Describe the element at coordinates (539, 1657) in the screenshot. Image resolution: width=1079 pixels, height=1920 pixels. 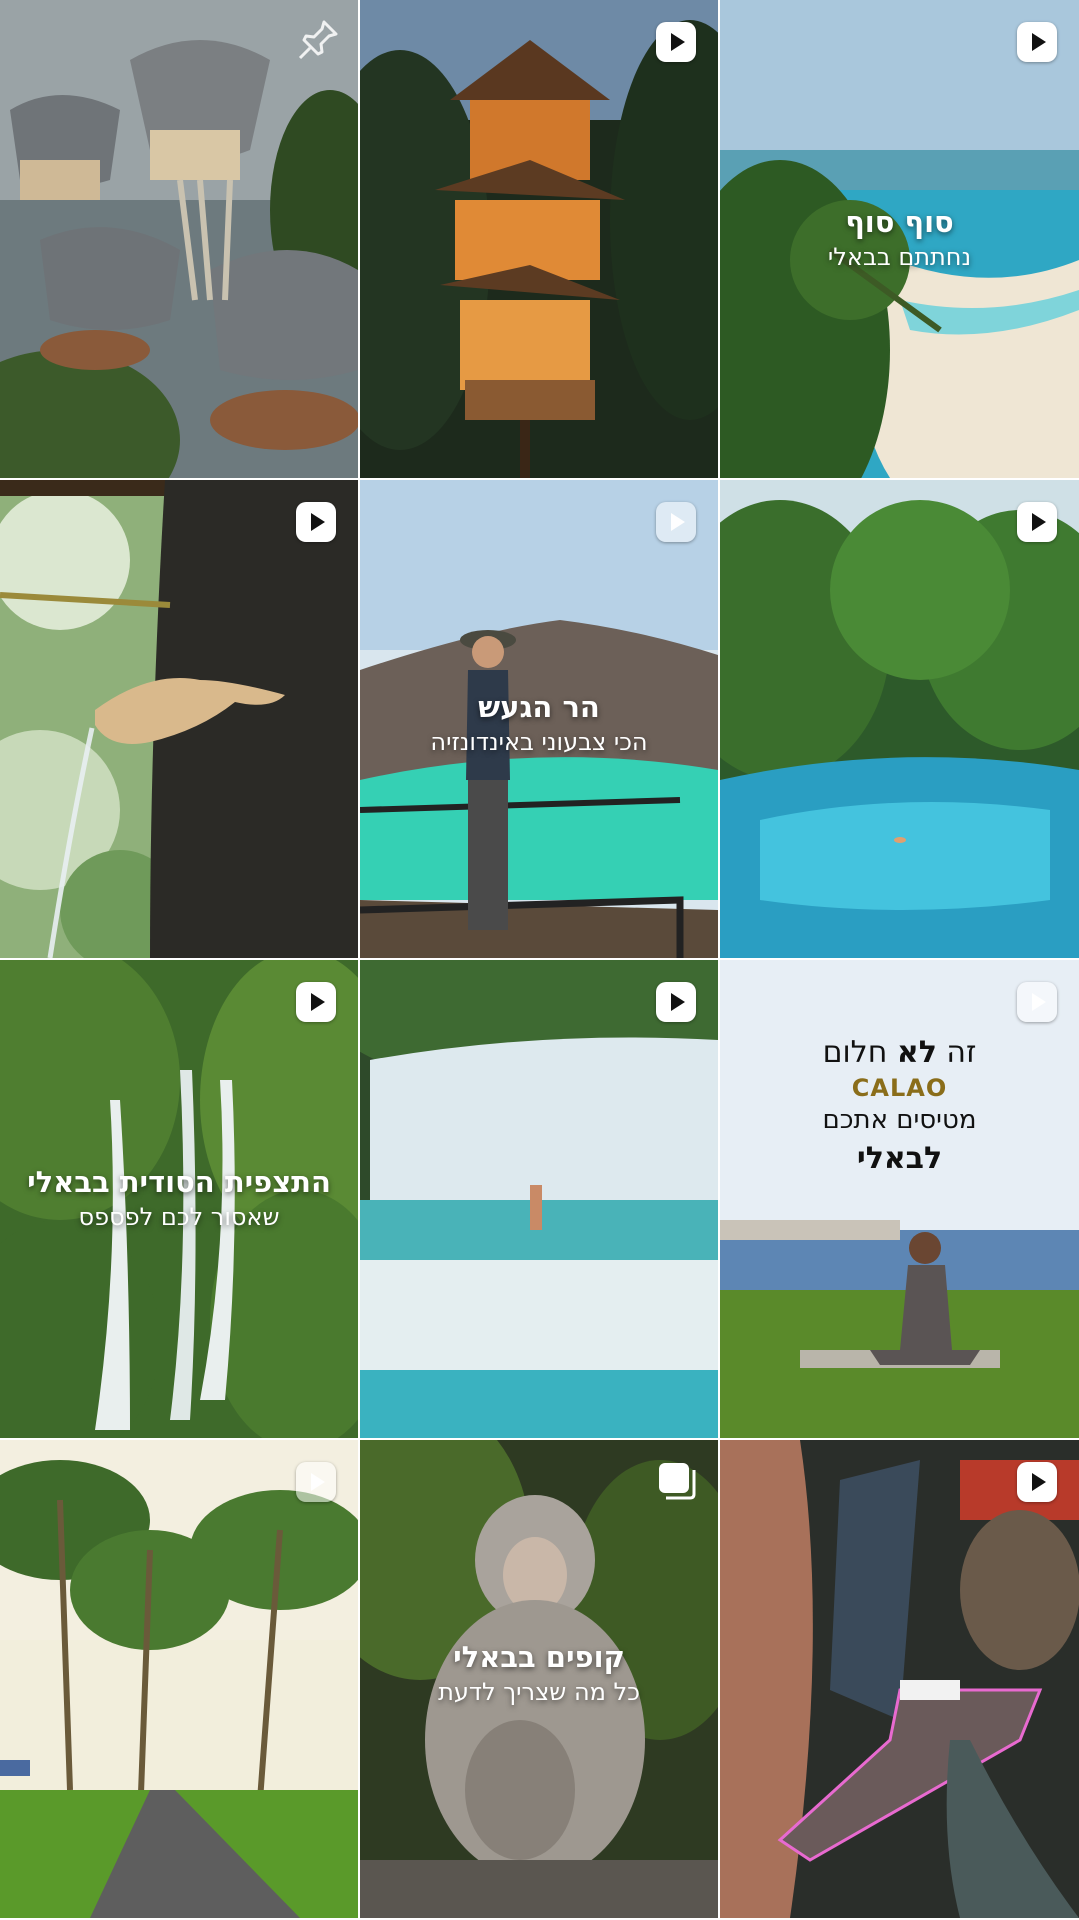
I see `caption-title: קופים בבאלי` at that location.